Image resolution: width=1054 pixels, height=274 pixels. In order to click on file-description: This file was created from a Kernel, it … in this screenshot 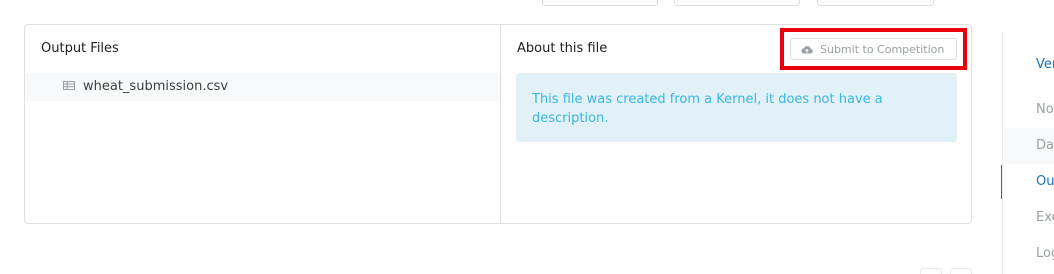, I will do `click(736, 107)`.